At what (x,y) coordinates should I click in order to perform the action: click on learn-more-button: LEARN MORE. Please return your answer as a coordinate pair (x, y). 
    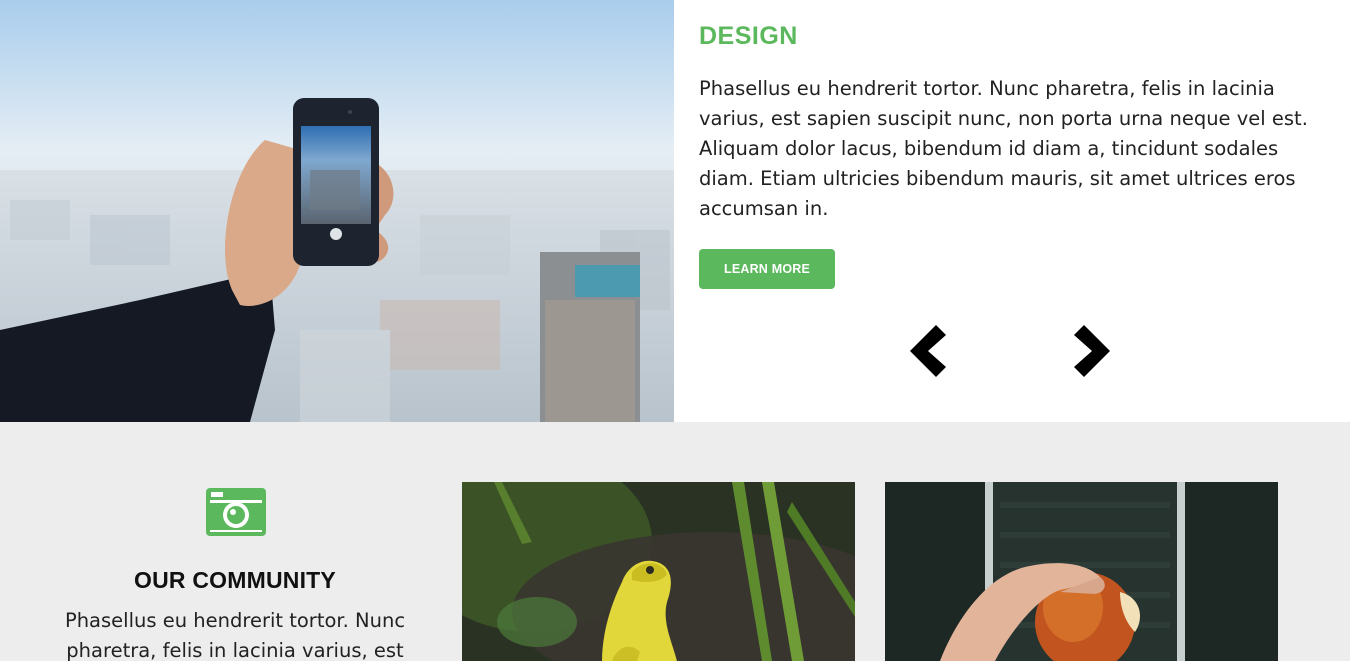
    Looking at the image, I should click on (767, 269).